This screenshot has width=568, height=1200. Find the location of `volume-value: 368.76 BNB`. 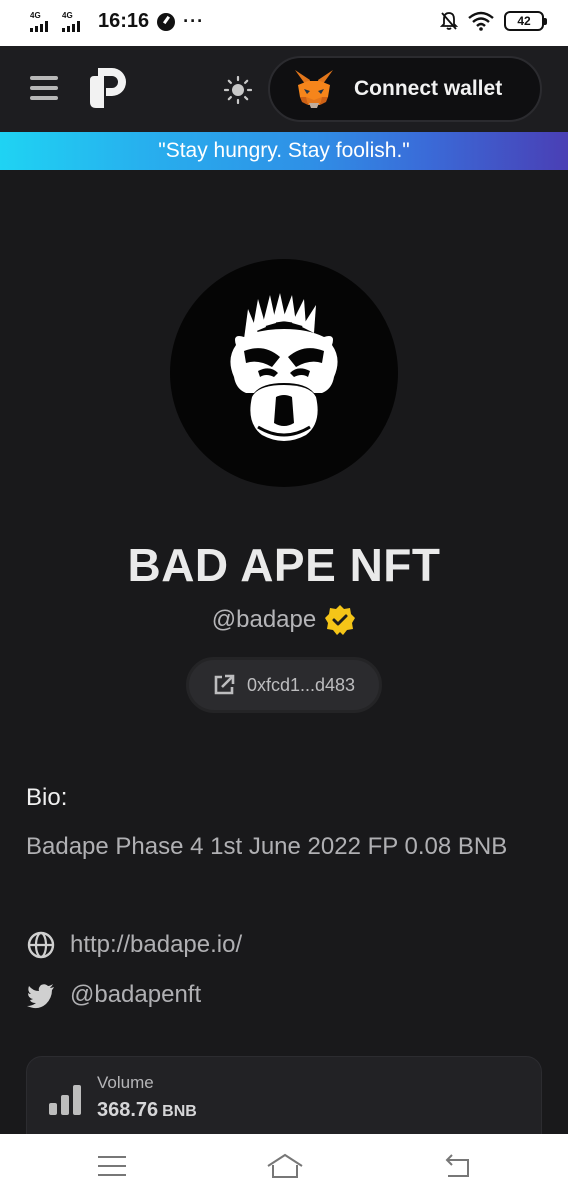

volume-value: 368.76 BNB is located at coordinates (147, 1110).